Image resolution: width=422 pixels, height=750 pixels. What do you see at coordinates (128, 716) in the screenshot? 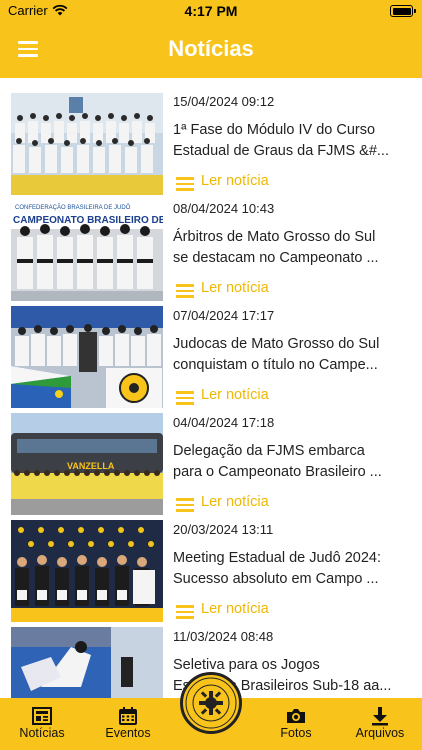
I see `calendar-icon` at bounding box center [128, 716].